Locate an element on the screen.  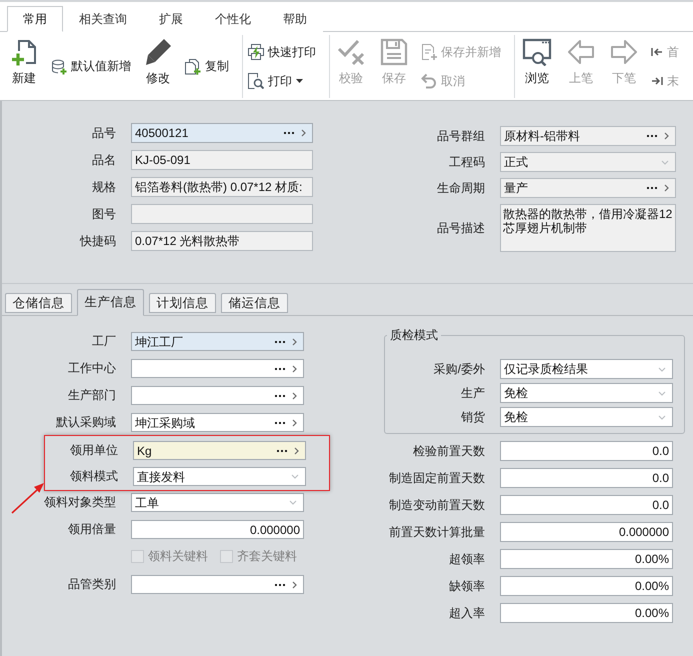
field-label: 制造变动前置天数 is located at coordinates (436, 505).